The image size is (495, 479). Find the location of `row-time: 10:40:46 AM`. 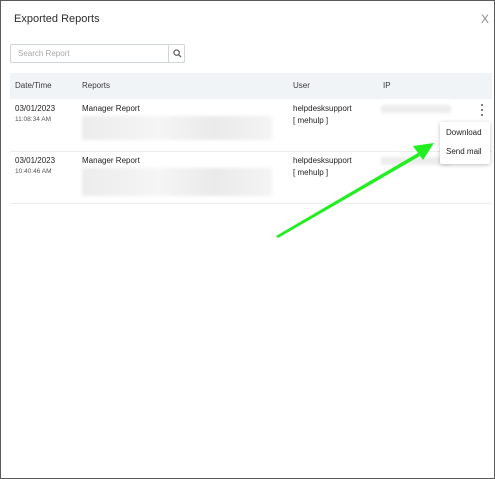

row-time: 10:40:46 AM is located at coordinates (33, 171).